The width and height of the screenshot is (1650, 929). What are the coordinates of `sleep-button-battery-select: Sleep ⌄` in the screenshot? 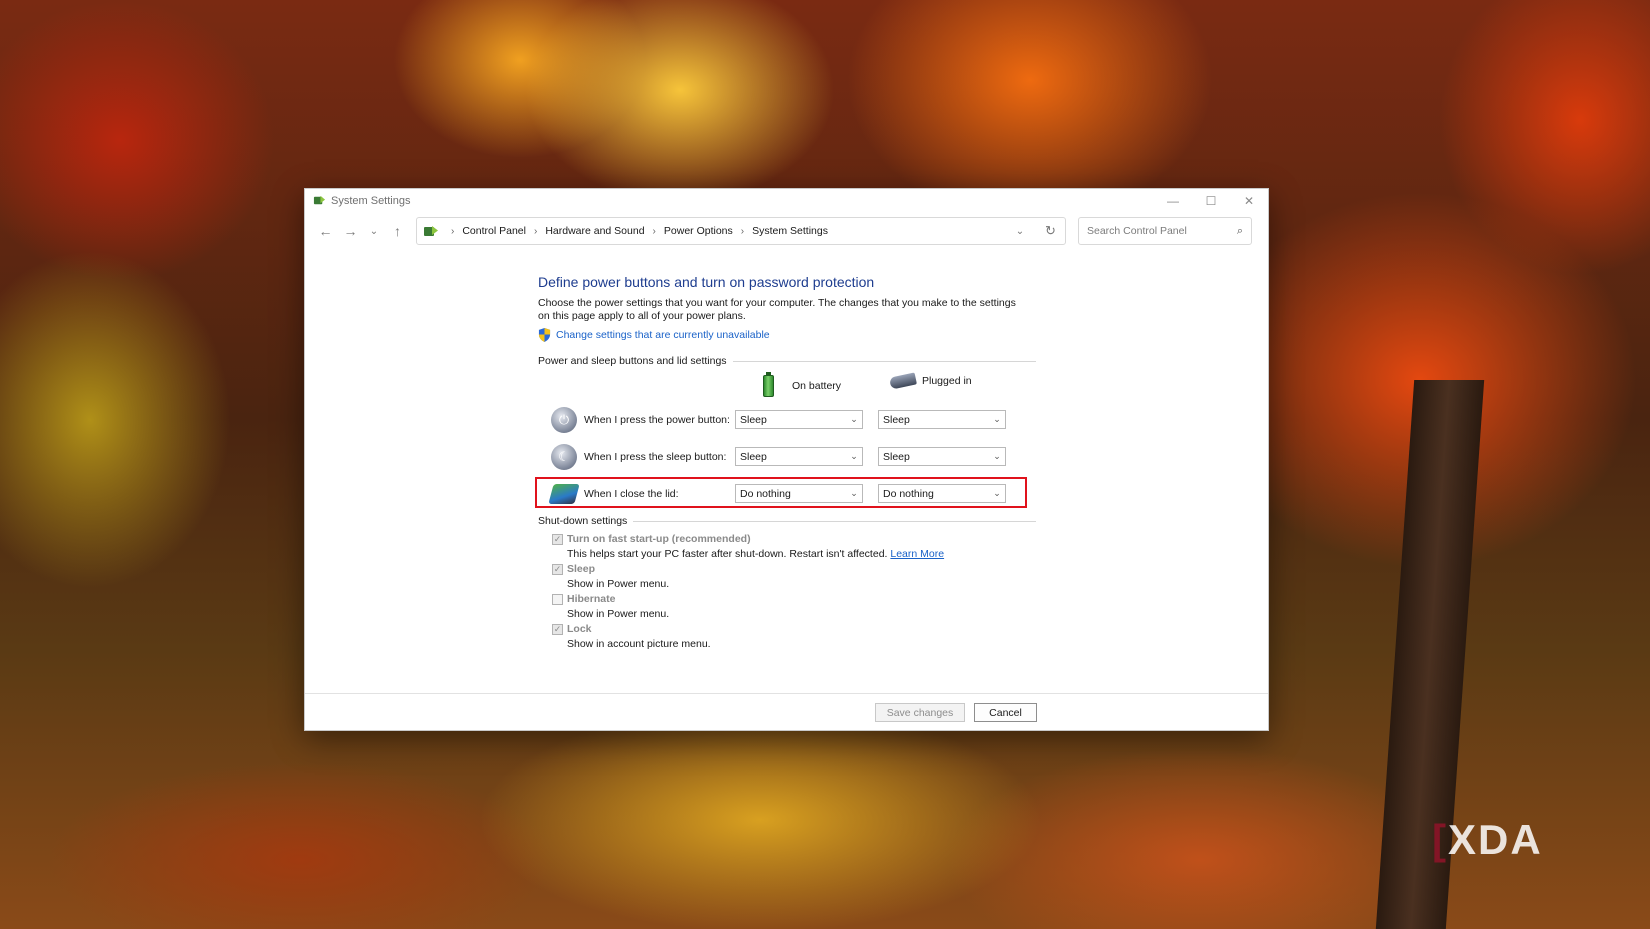 It's located at (799, 456).